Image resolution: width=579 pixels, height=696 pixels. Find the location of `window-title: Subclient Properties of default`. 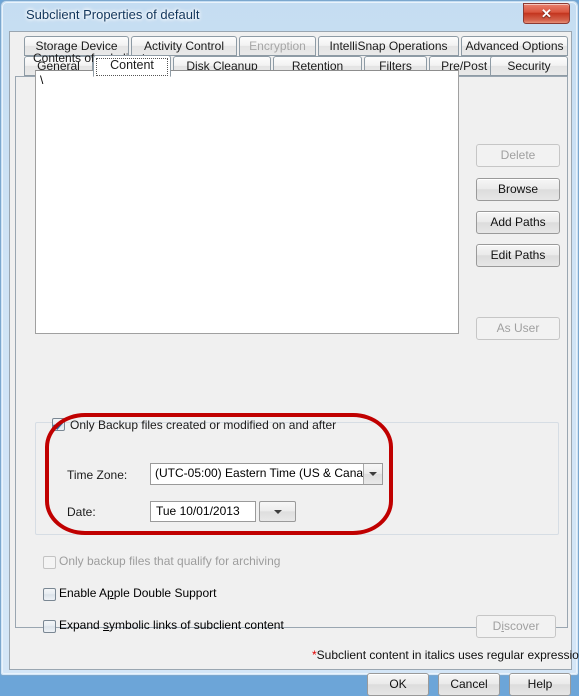

window-title: Subclient Properties of default is located at coordinates (113, 14).